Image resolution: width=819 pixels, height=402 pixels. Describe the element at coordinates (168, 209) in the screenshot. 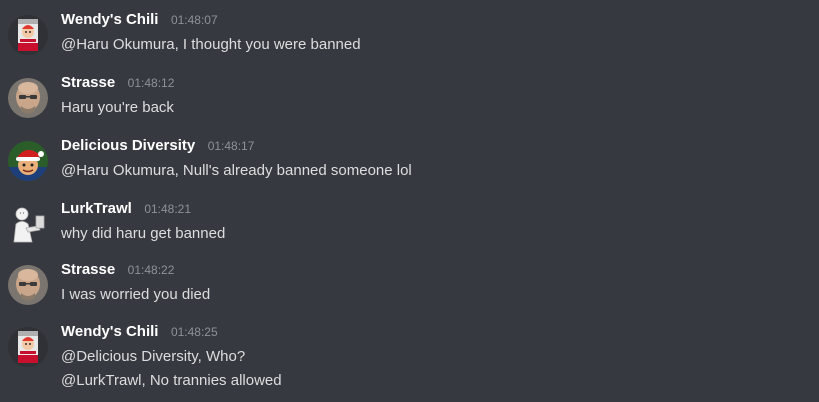

I see `message-timestamp: 01:48:21` at that location.